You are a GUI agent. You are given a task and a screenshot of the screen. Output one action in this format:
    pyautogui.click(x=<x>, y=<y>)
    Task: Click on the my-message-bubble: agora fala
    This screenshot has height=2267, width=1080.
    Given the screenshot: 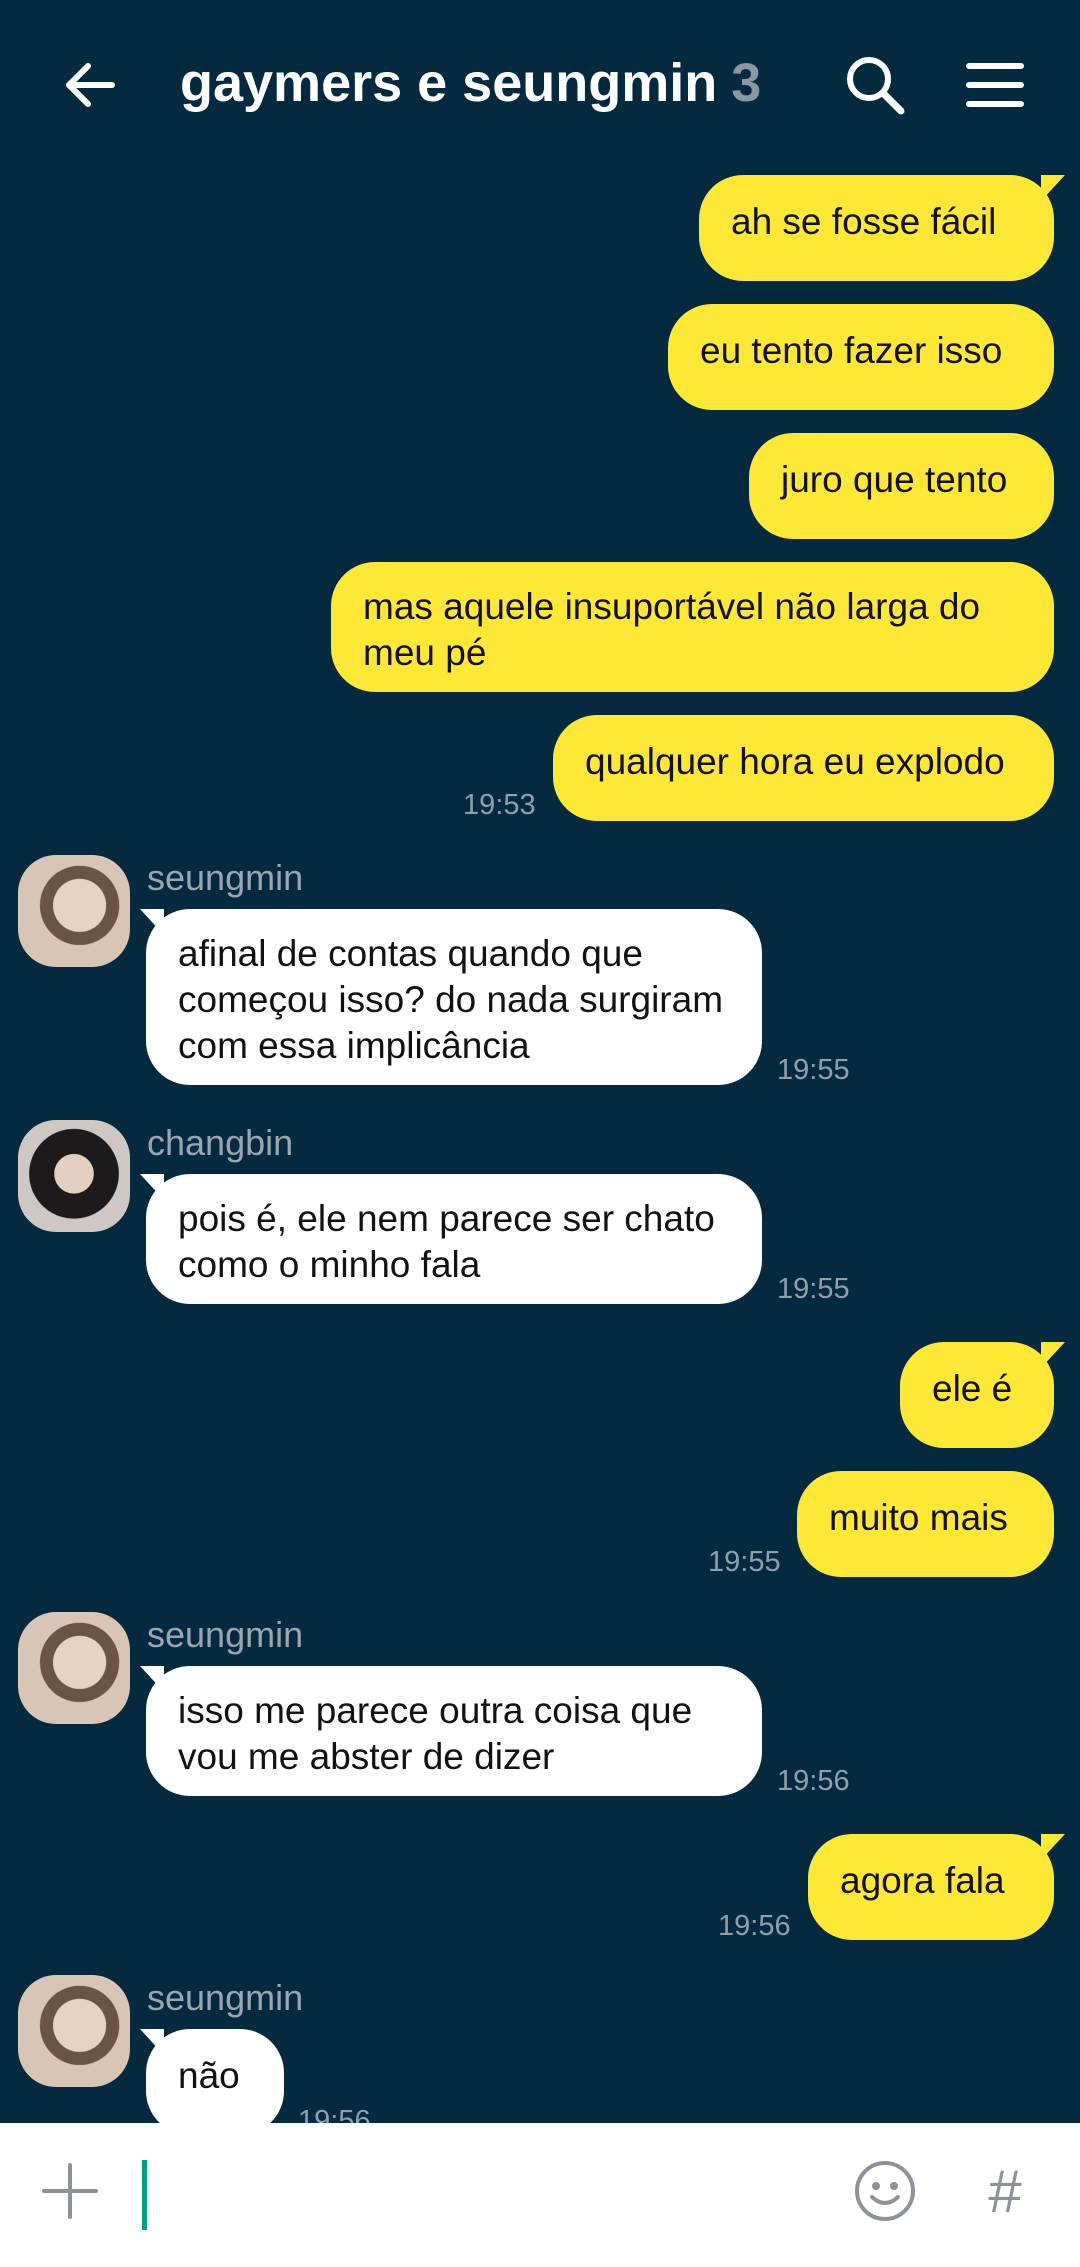 What is the action you would take?
    pyautogui.click(x=931, y=1887)
    